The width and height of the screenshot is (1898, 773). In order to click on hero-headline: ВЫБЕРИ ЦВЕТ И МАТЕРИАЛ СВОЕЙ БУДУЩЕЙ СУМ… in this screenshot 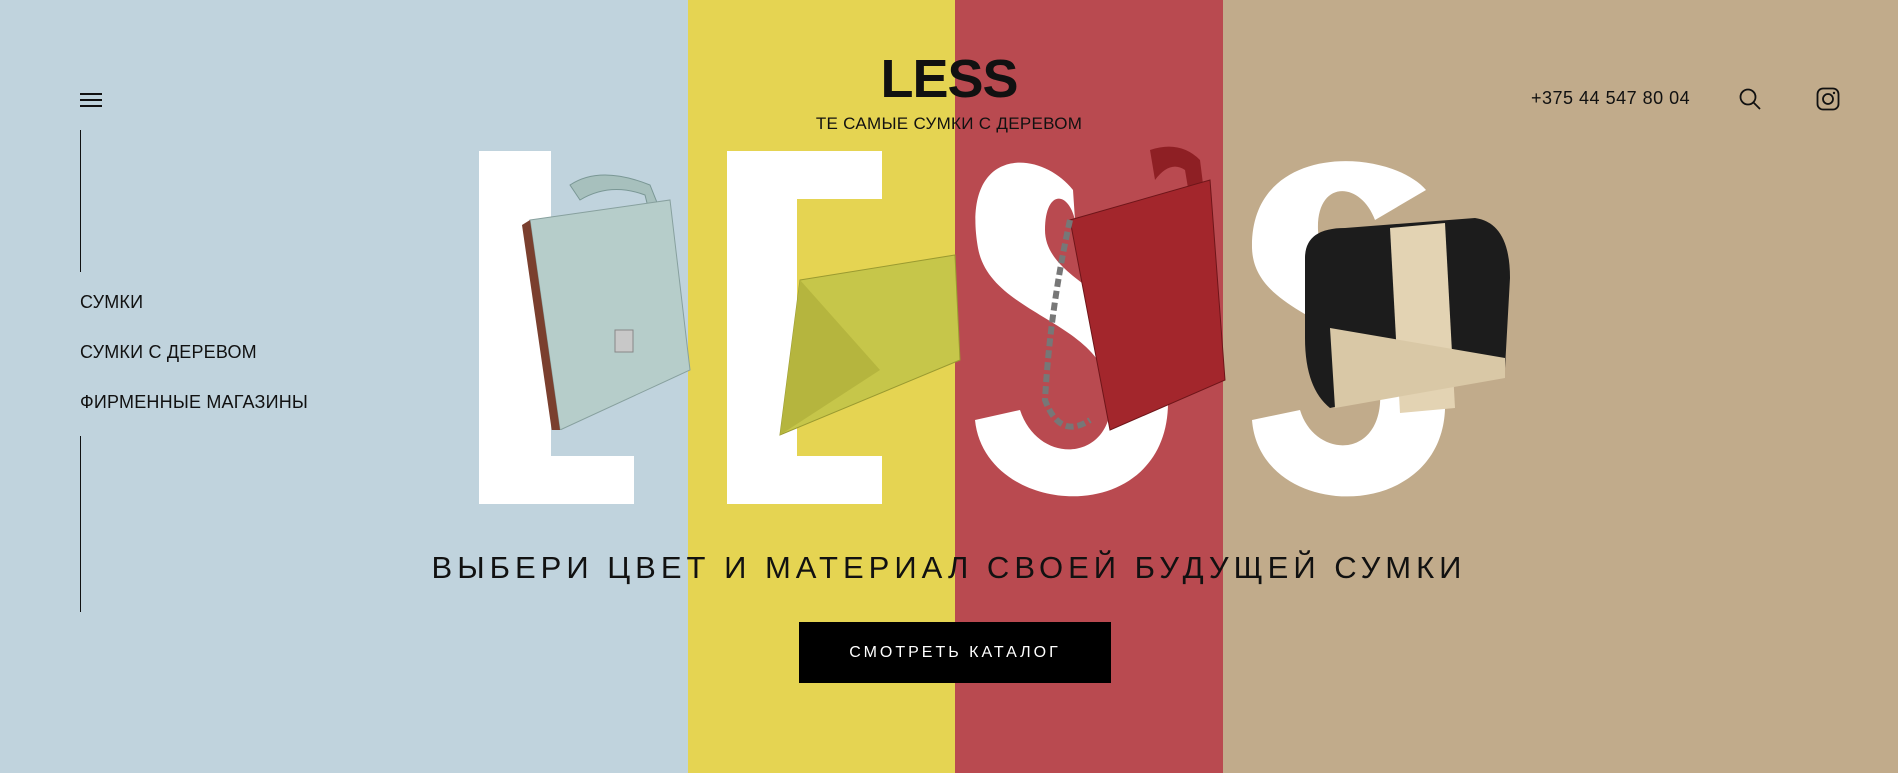, I will do `click(949, 567)`.